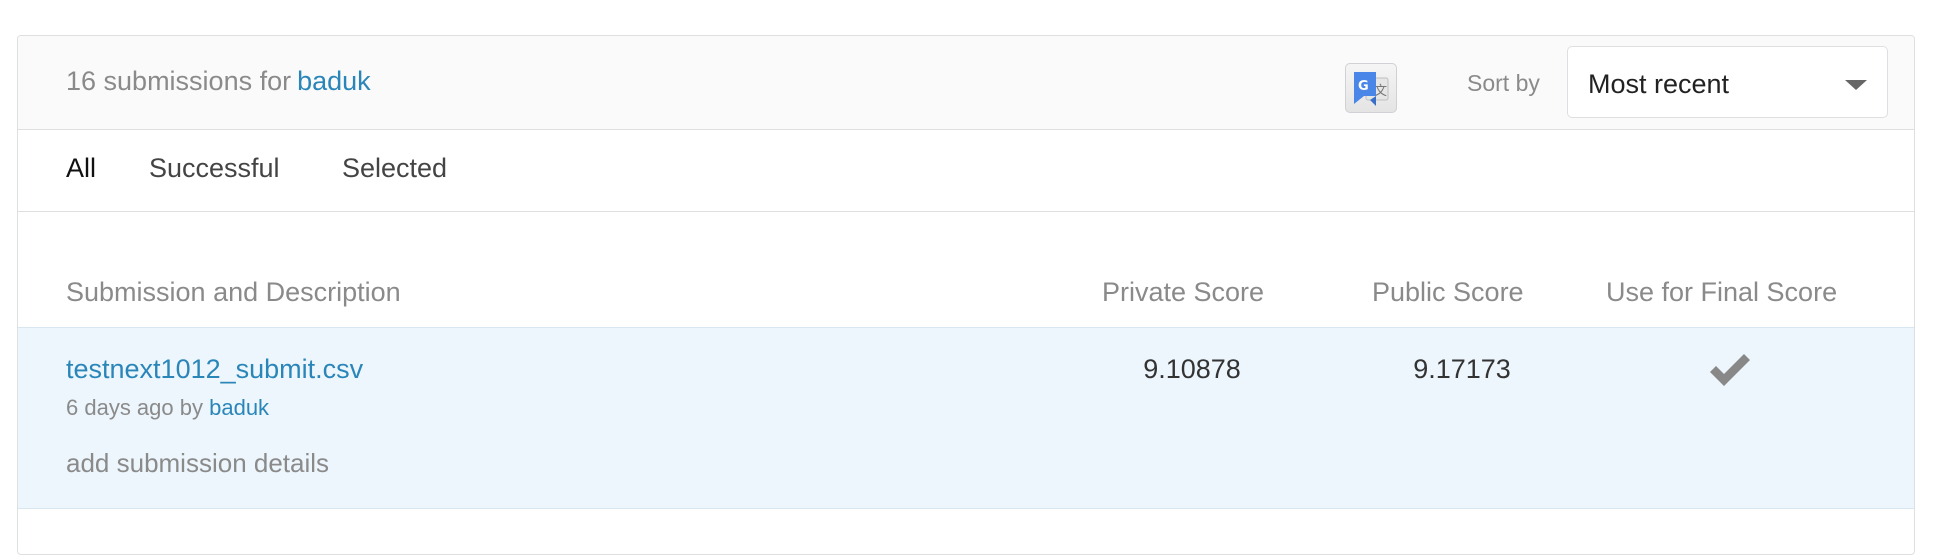  Describe the element at coordinates (394, 168) in the screenshot. I see `tab-selected: Selected` at that location.